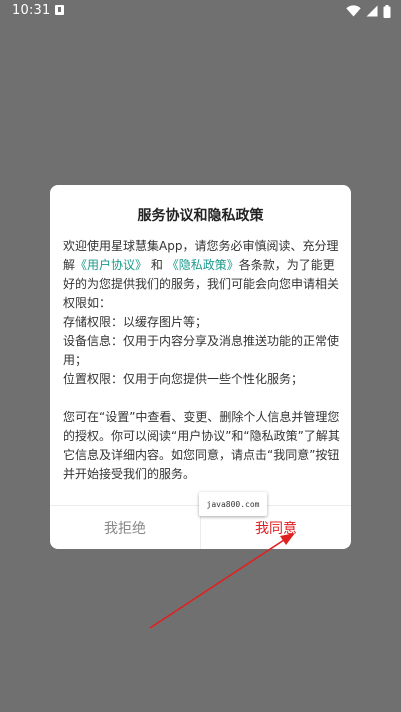 The image size is (401, 712). I want to click on signal-icon, so click(372, 11).